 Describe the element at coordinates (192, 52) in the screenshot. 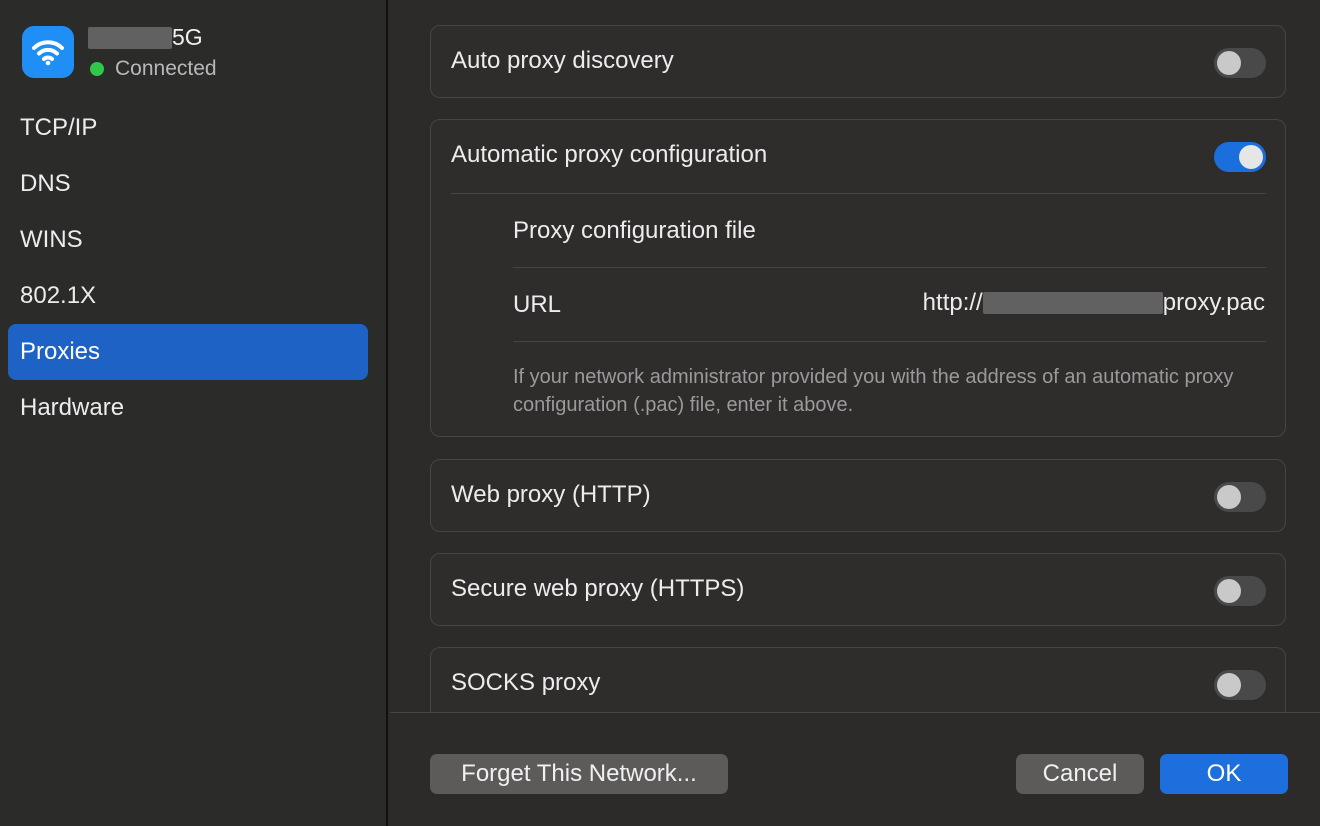

I see `network-header: 5G Connected` at that location.